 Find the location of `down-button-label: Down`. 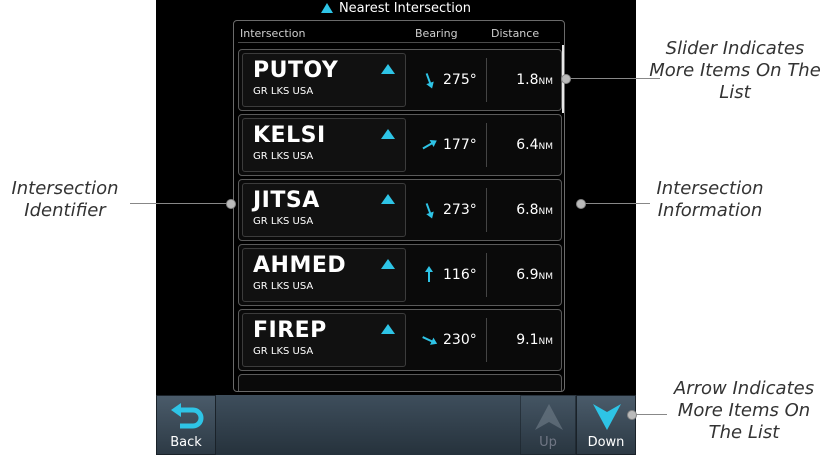

down-button-label: Down is located at coordinates (606, 442).